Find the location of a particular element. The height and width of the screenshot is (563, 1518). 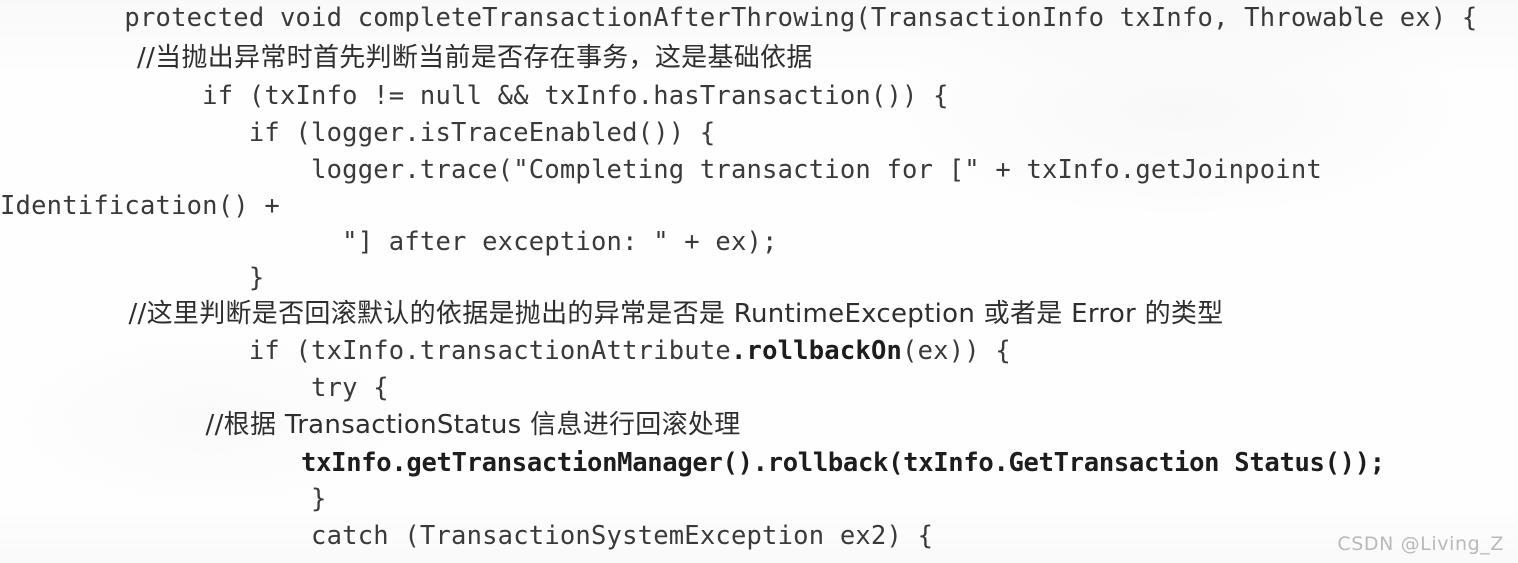

code-line-try: try { is located at coordinates (194, 388).